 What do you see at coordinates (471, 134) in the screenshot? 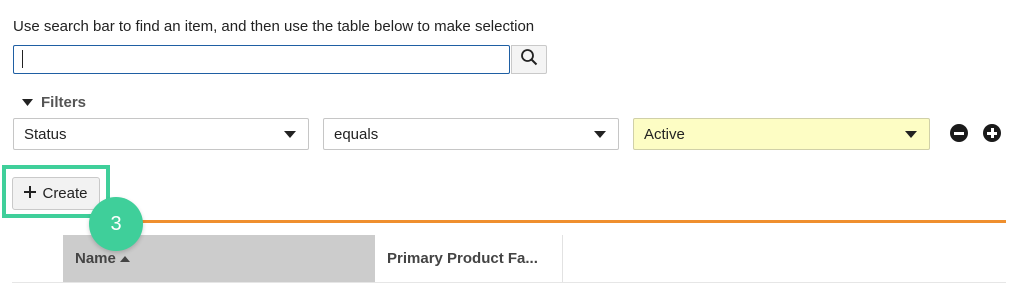
I see `filter-operator-select: equals` at bounding box center [471, 134].